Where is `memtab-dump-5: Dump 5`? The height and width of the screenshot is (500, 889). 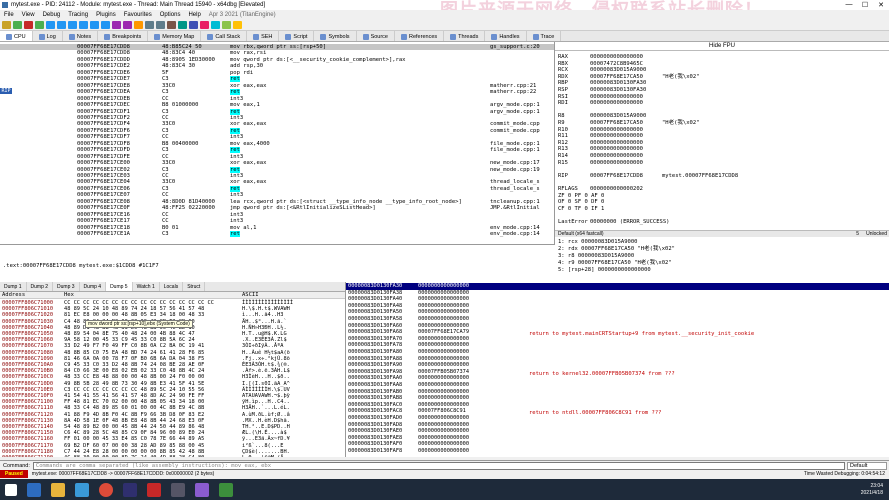
memtab-dump-5: Dump 5 is located at coordinates (119, 286).